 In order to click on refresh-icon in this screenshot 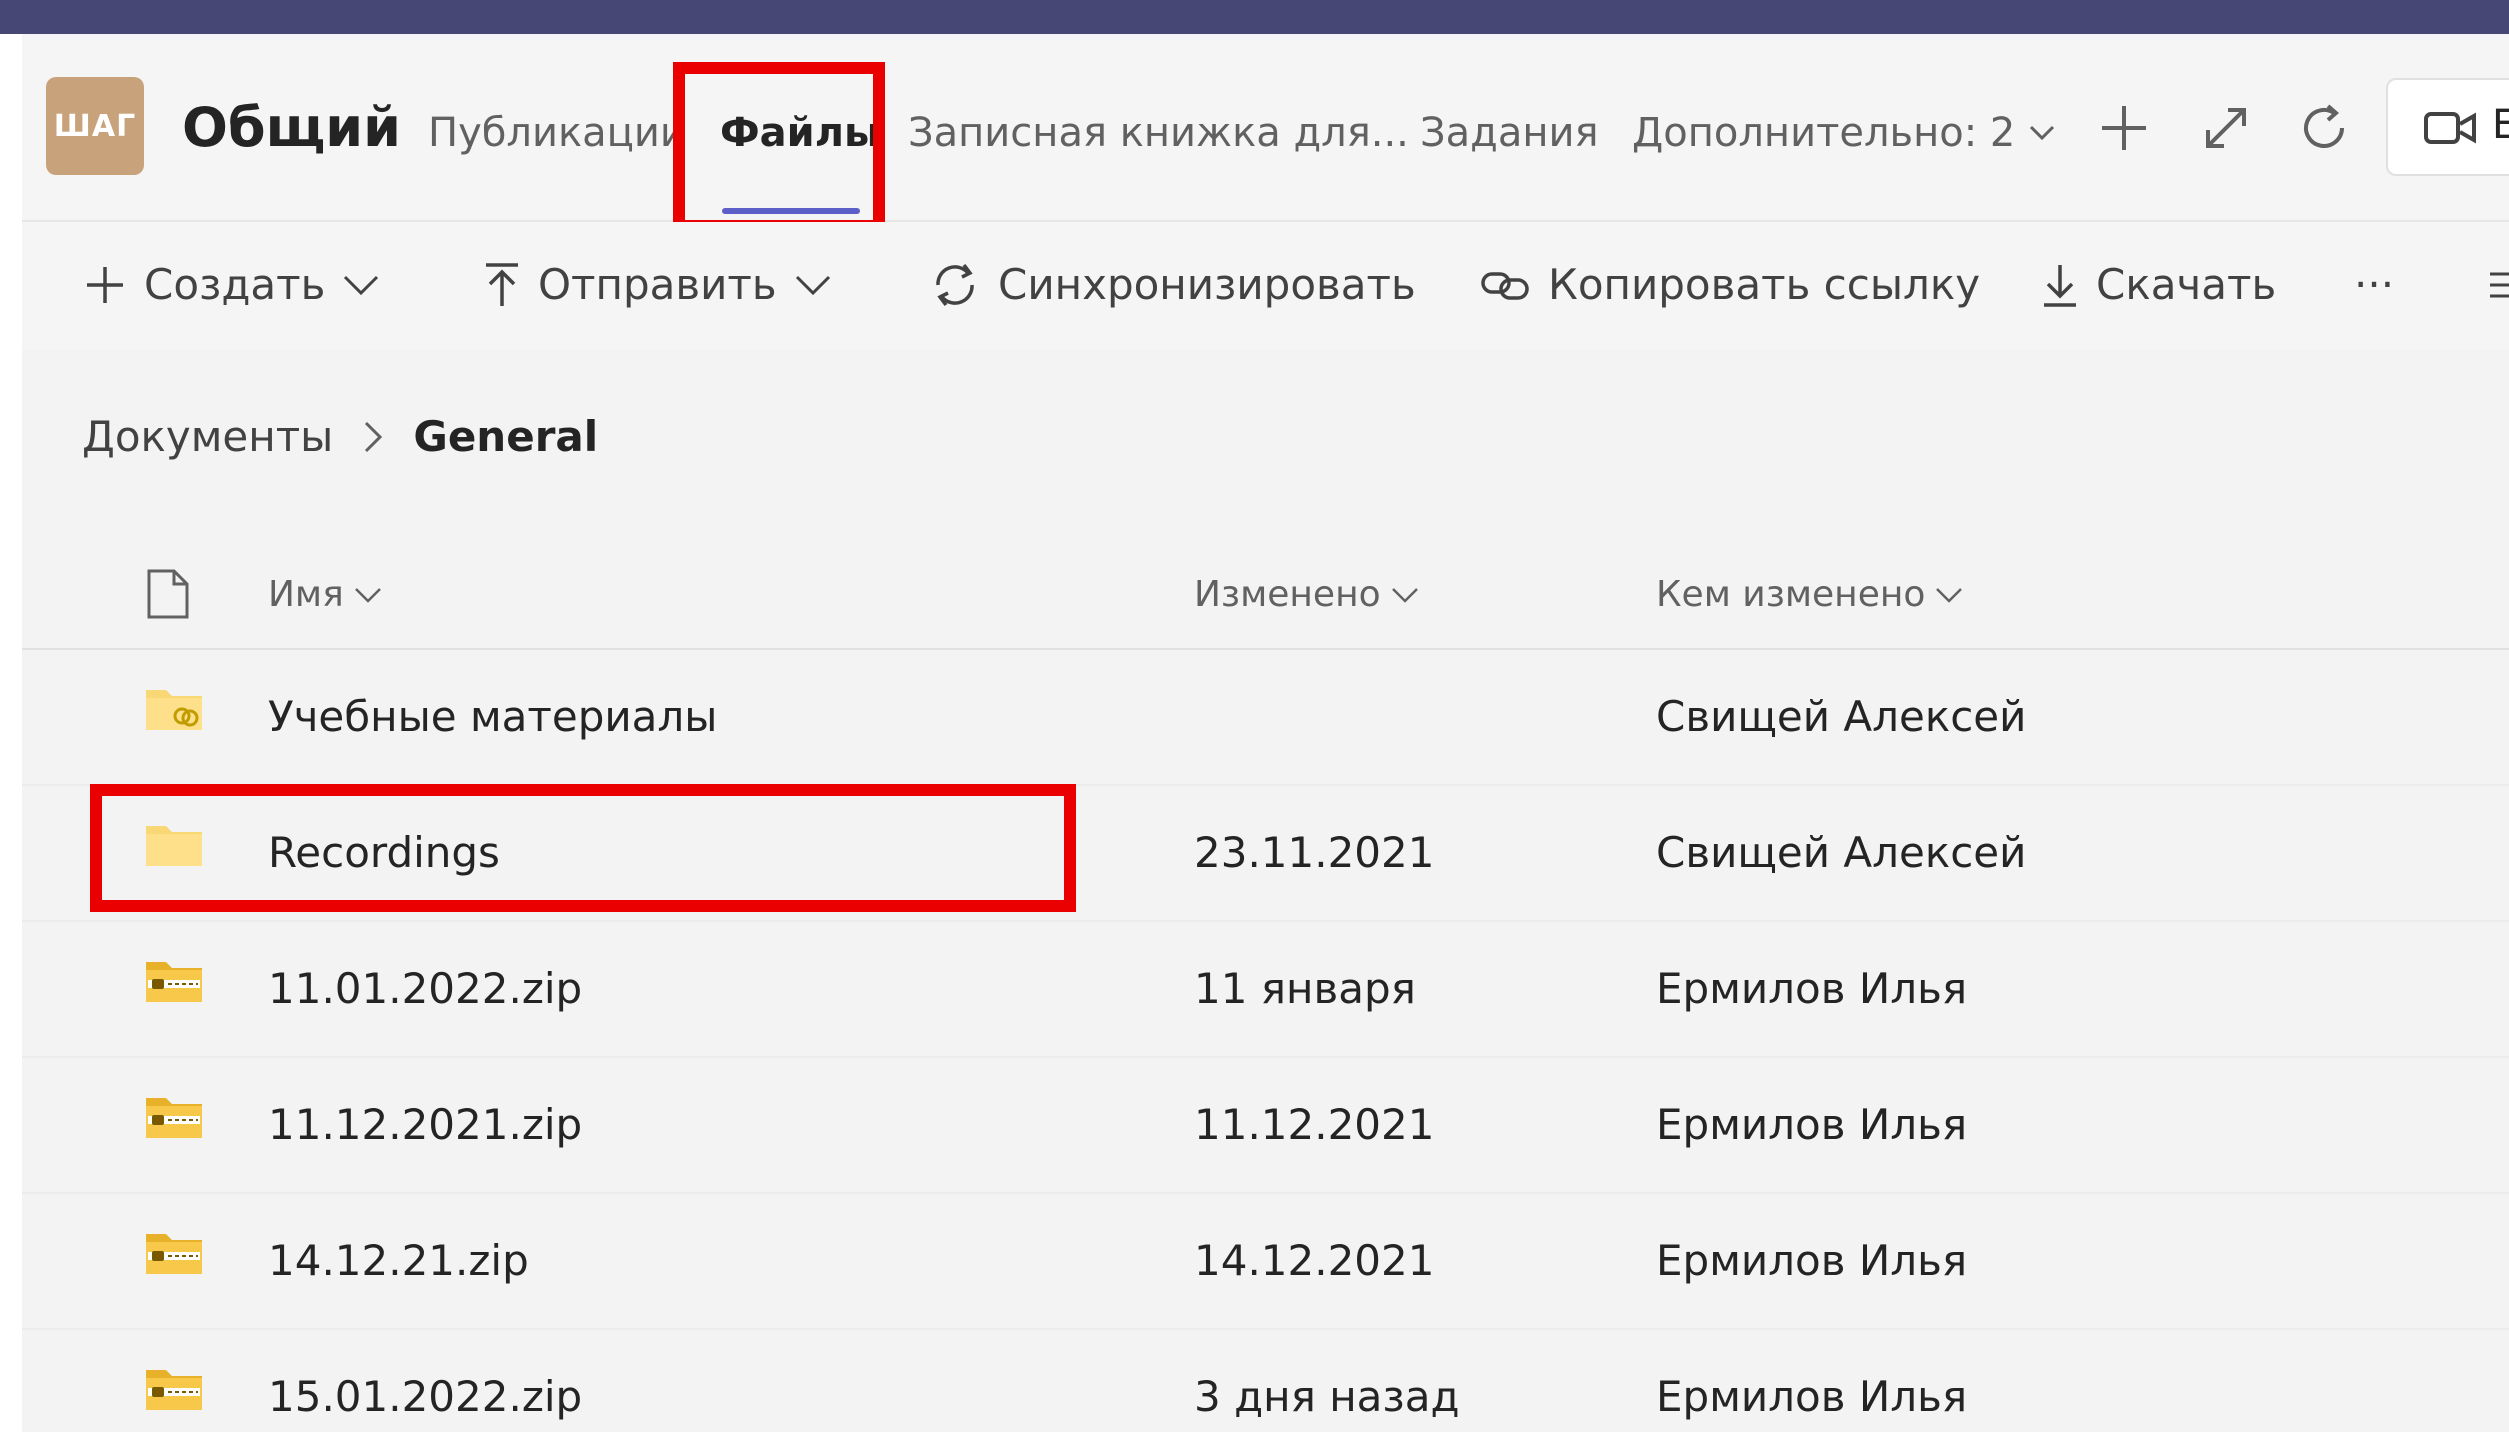, I will do `click(2324, 128)`.